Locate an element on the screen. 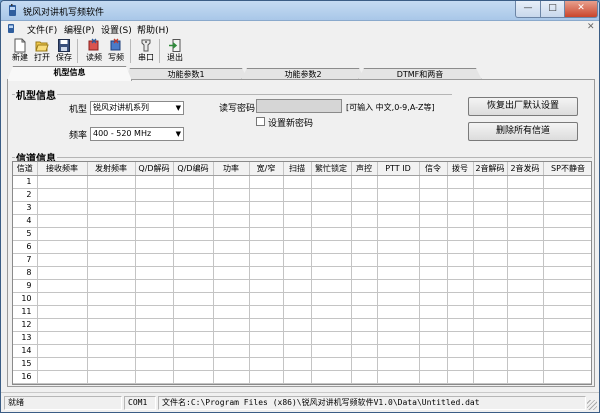 The width and height of the screenshot is (600, 413). column-header: 接收频率 is located at coordinates (62, 169).